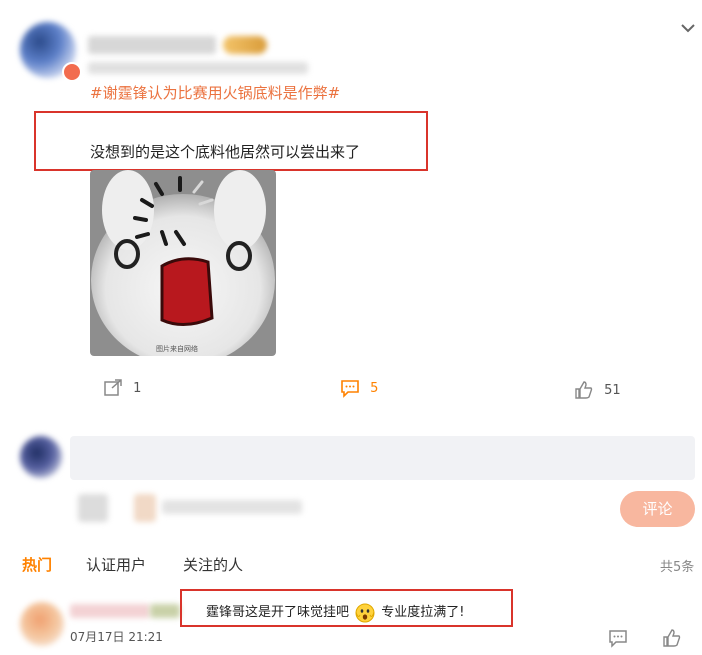  Describe the element at coordinates (225, 152) in the screenshot. I see `post-text: 没想到的是这个底料他居然可以尝出来了` at that location.